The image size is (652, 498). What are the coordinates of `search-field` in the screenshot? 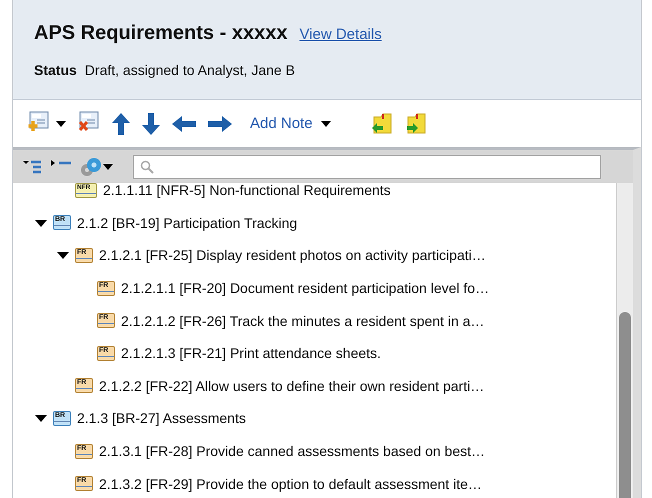 It's located at (367, 166).